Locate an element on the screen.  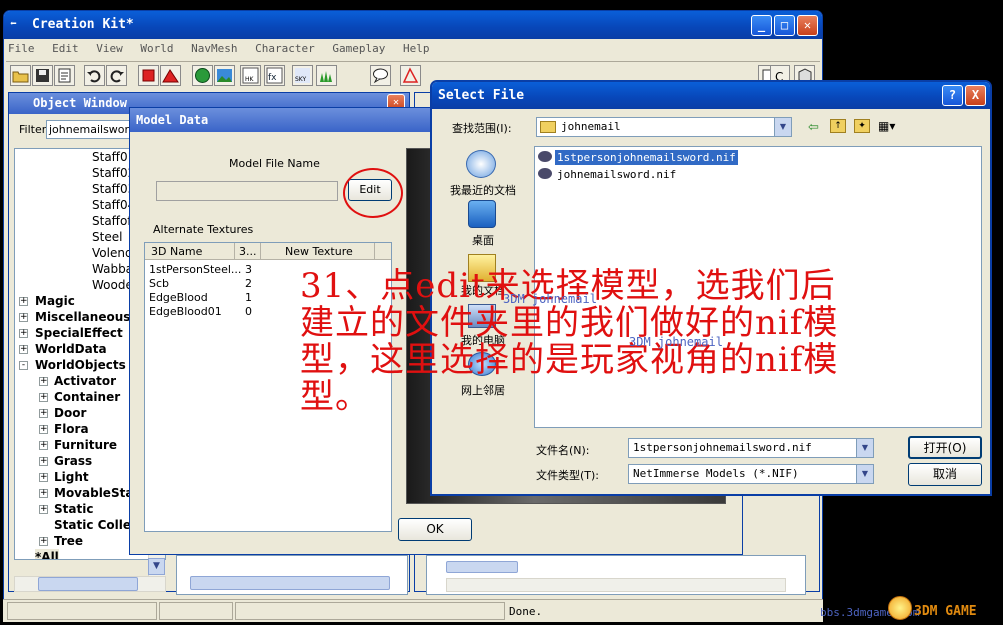
col-3d-name: 3D Name is located at coordinates (190, 251).